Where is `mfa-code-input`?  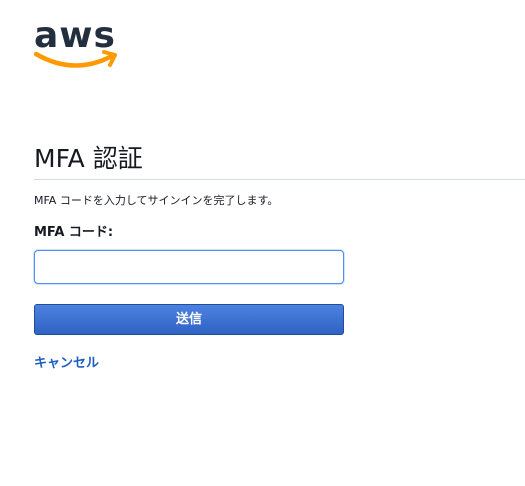 mfa-code-input is located at coordinates (189, 267).